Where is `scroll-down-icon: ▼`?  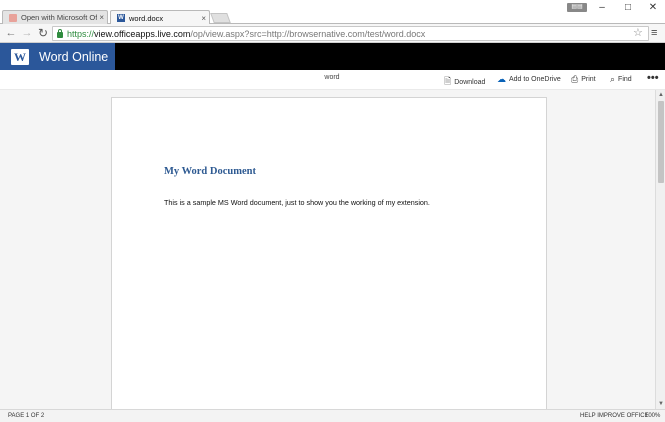
scroll-down-icon: ▼ is located at coordinates (661, 404).